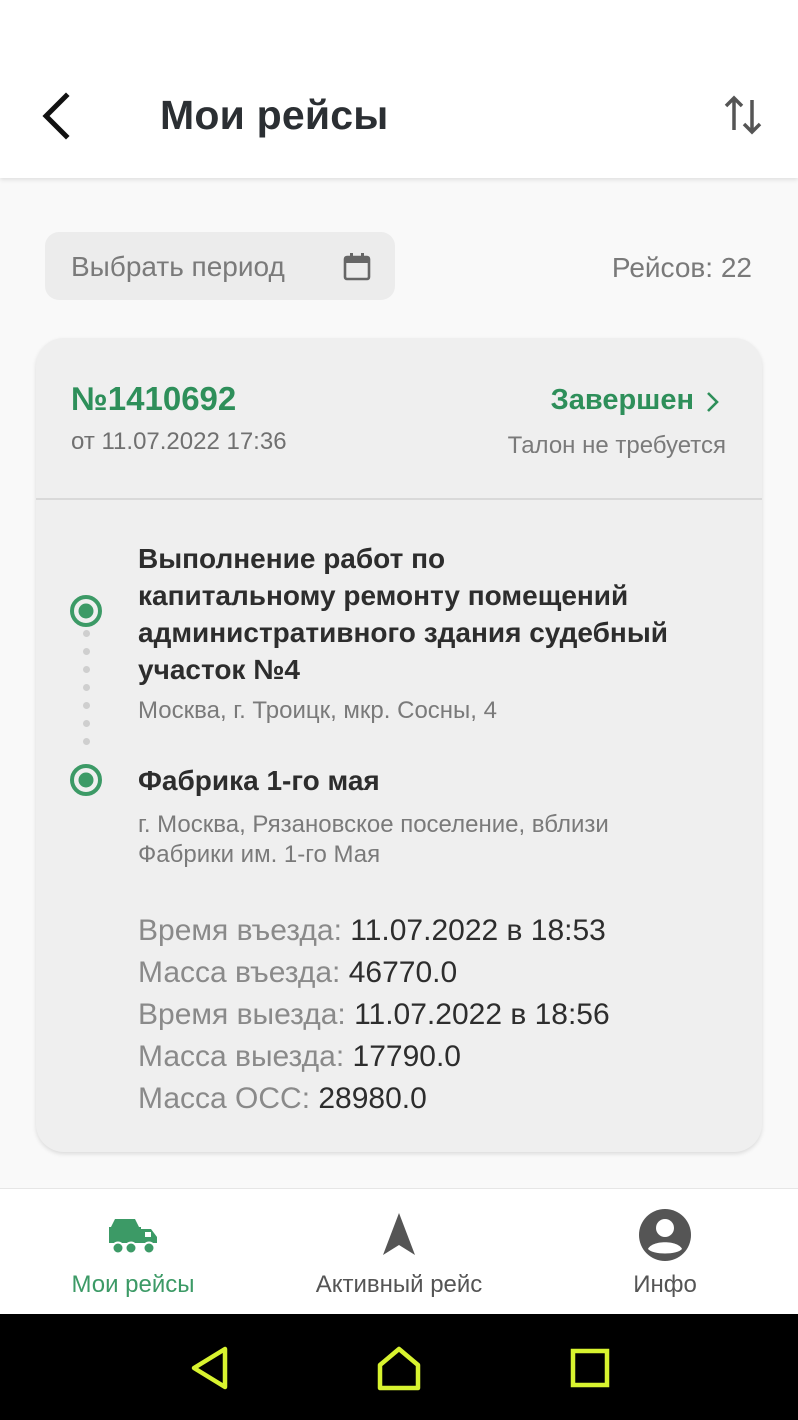  Describe the element at coordinates (357, 267) in the screenshot. I see `calendar-icon` at that location.